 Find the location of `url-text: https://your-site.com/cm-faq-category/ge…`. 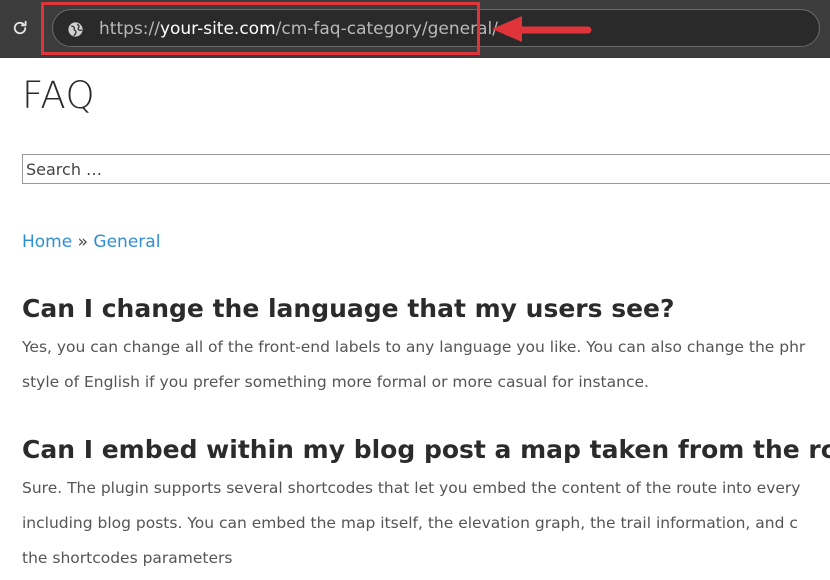

url-text: https://your-site.com/cm-faq-category/ge… is located at coordinates (298, 29).